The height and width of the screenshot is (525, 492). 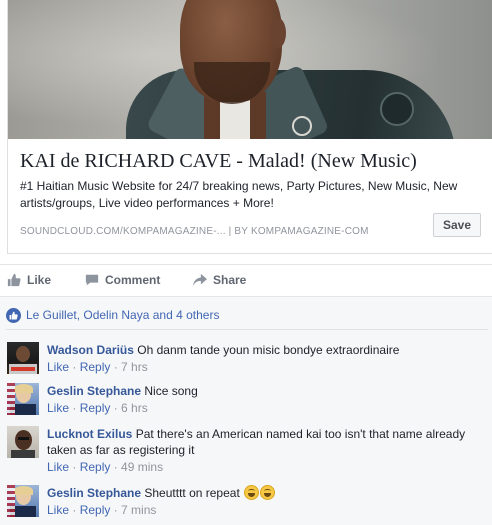 I want to click on share-button: Share, so click(x=219, y=280).